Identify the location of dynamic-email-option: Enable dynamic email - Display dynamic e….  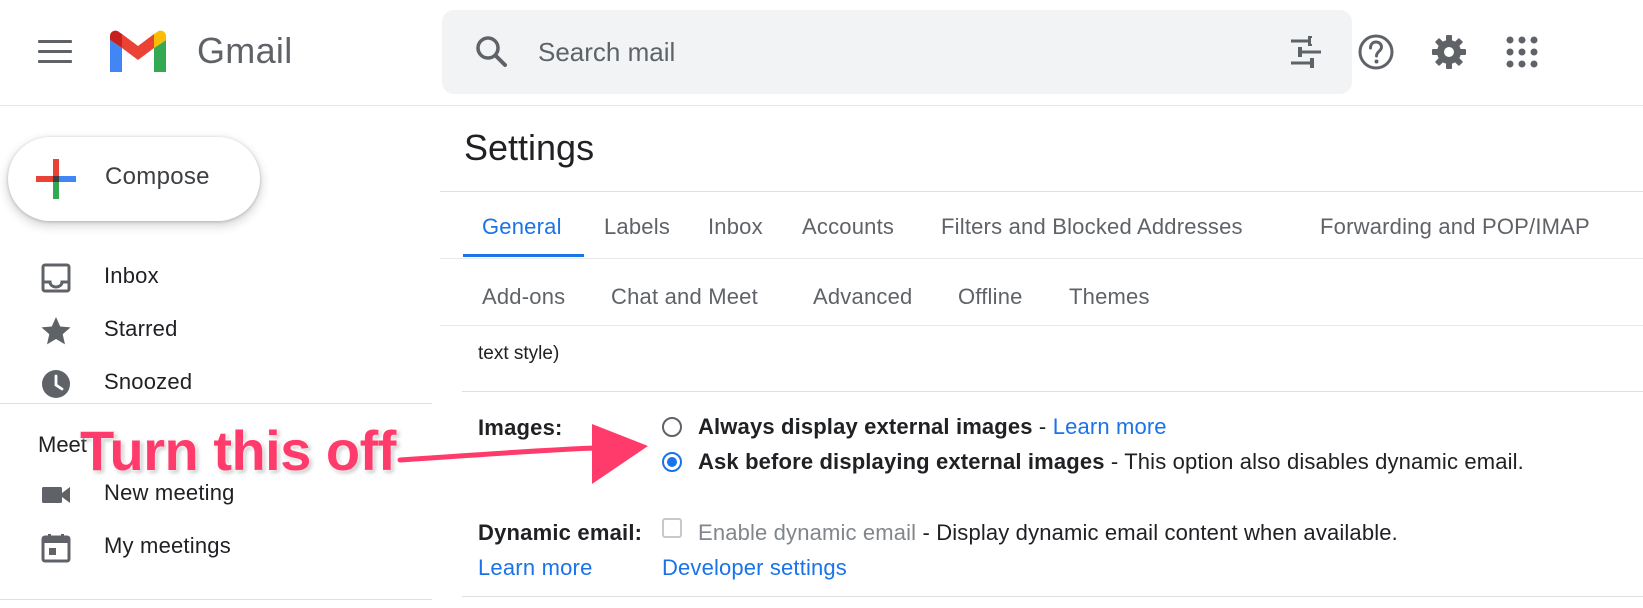
(1048, 533).